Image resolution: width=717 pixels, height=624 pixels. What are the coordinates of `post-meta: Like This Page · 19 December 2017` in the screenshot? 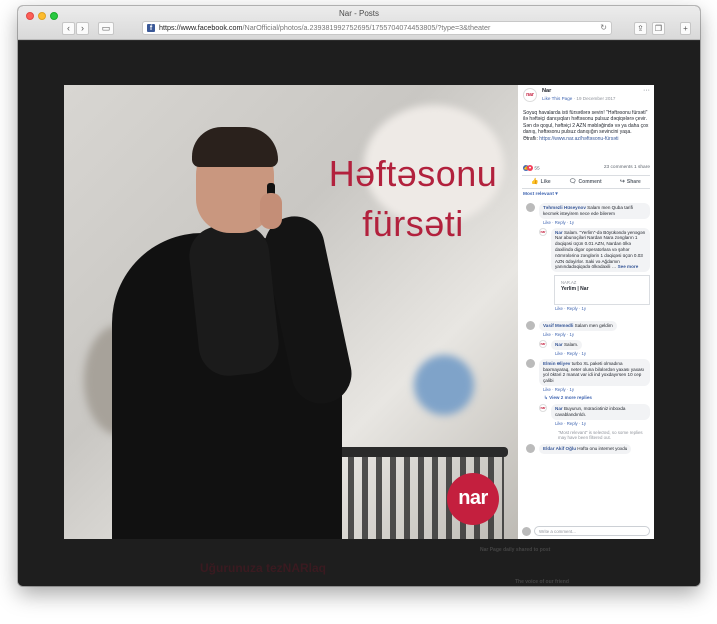 It's located at (579, 98).